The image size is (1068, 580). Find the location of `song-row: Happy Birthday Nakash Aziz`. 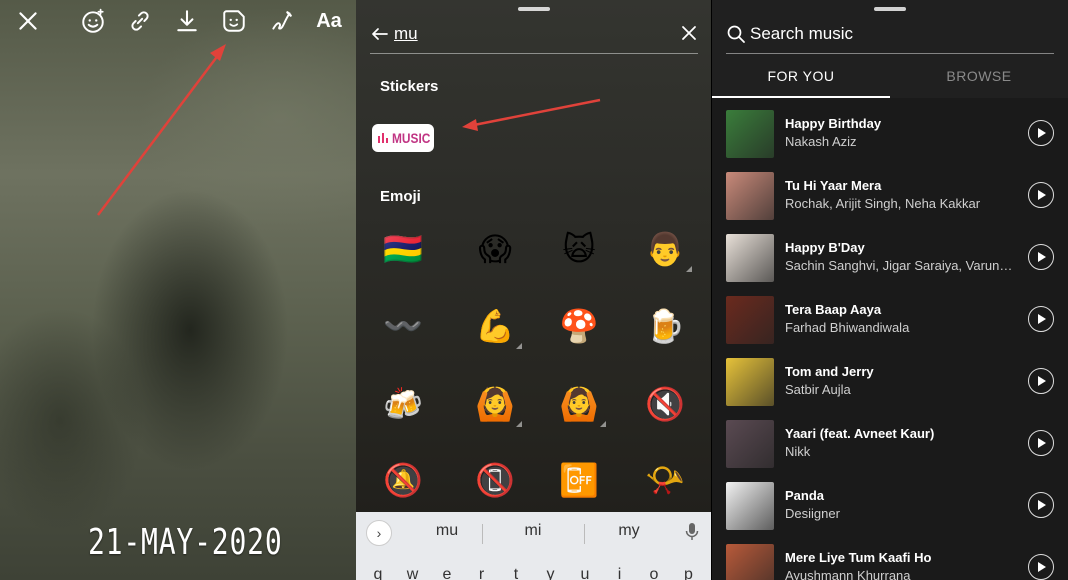

song-row: Happy Birthday Nakash Aziz is located at coordinates (890, 141).